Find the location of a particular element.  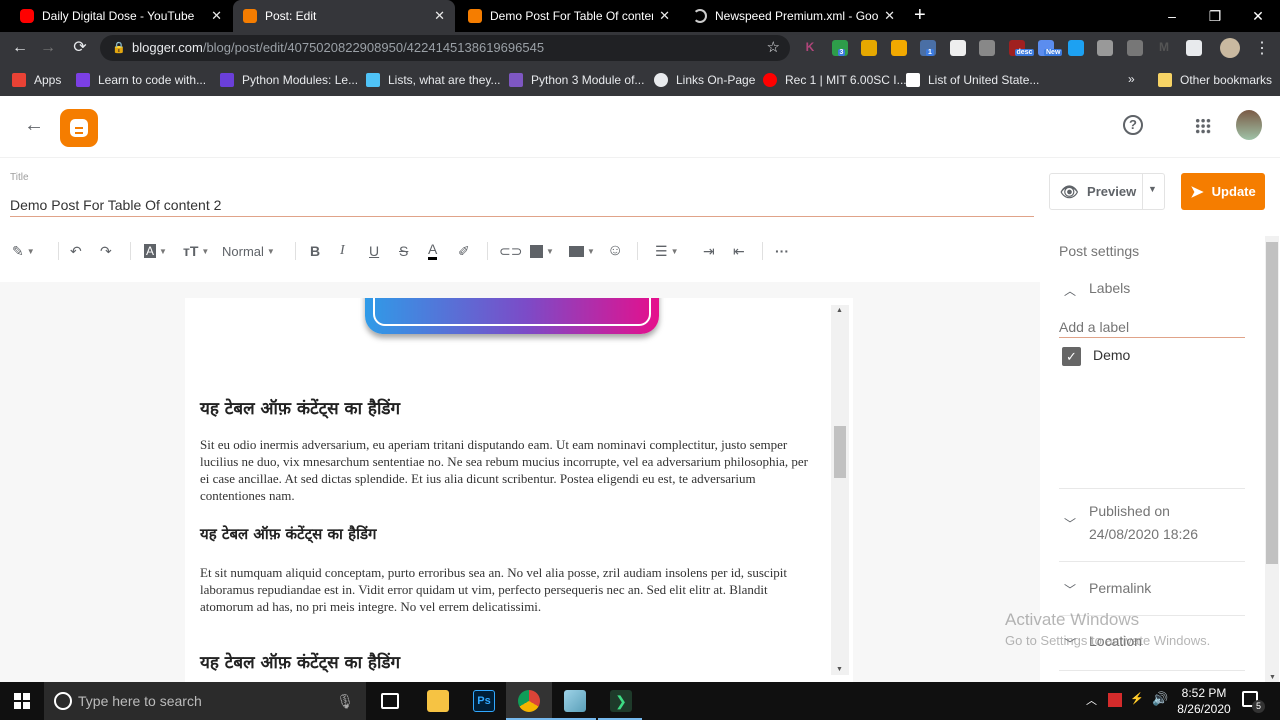

bookmark-item: Apps is located at coordinates (36, 80).